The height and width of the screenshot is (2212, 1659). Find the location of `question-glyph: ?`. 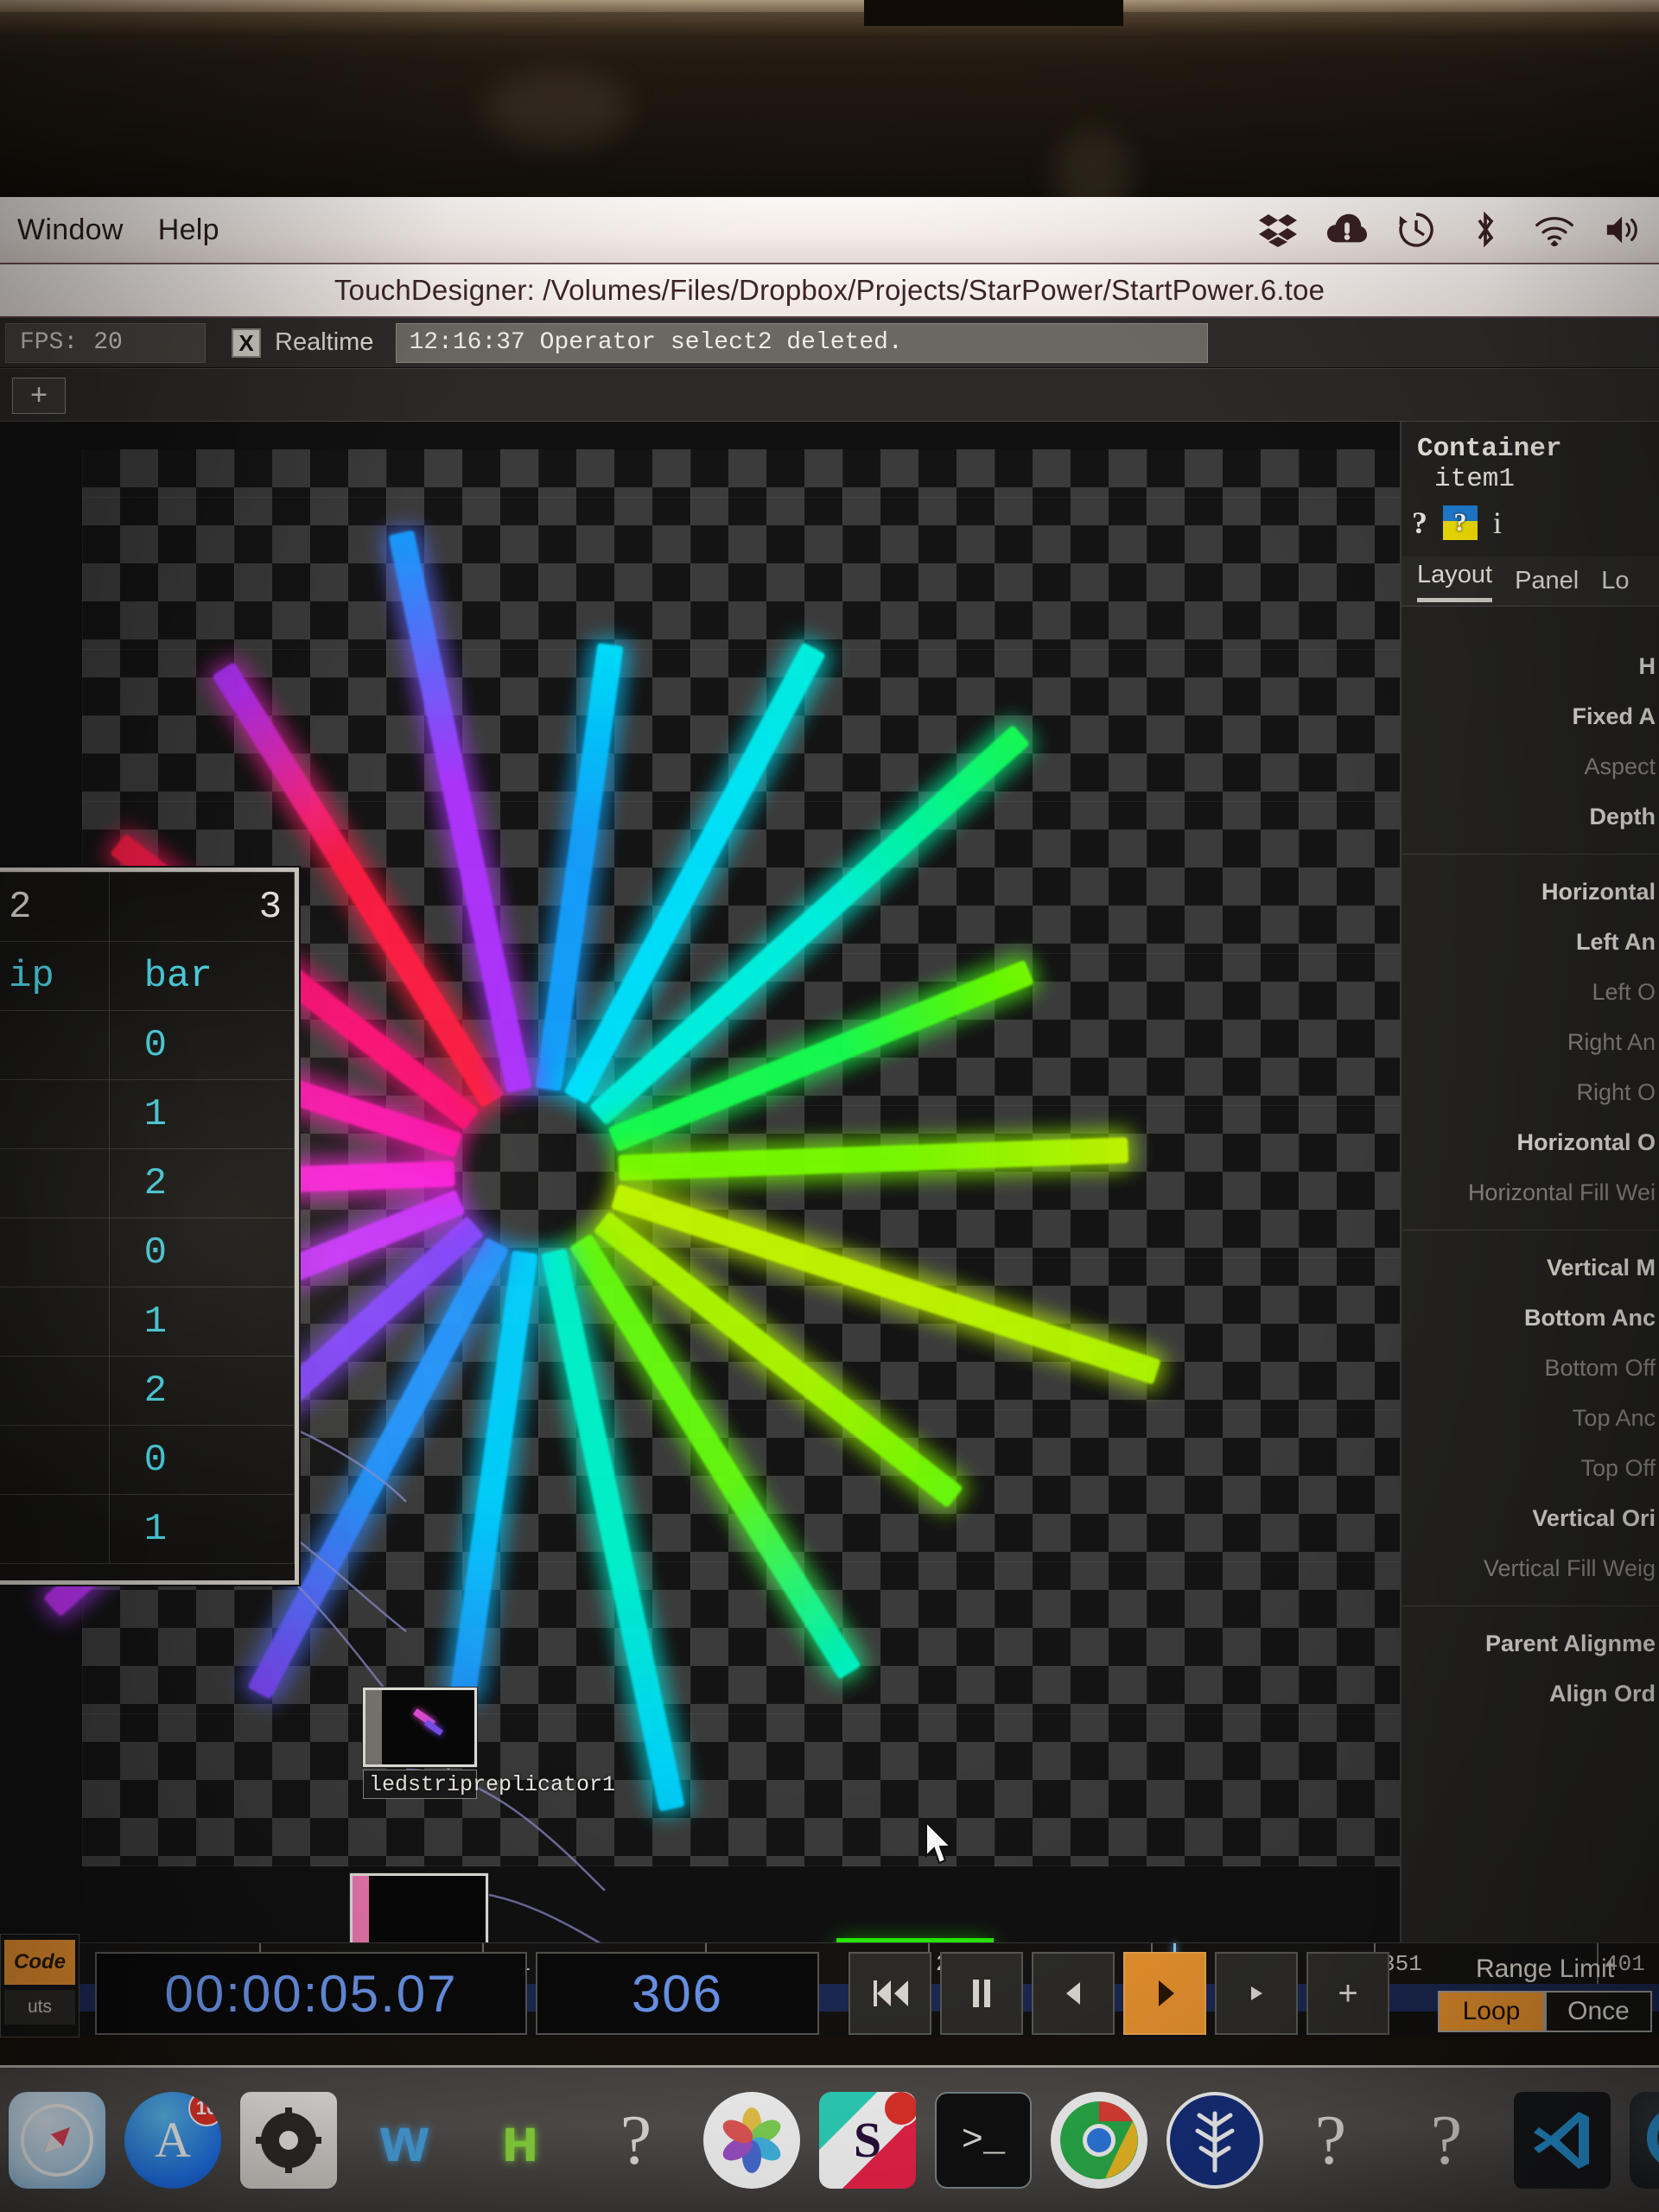

question-glyph: ? is located at coordinates (636, 2139).